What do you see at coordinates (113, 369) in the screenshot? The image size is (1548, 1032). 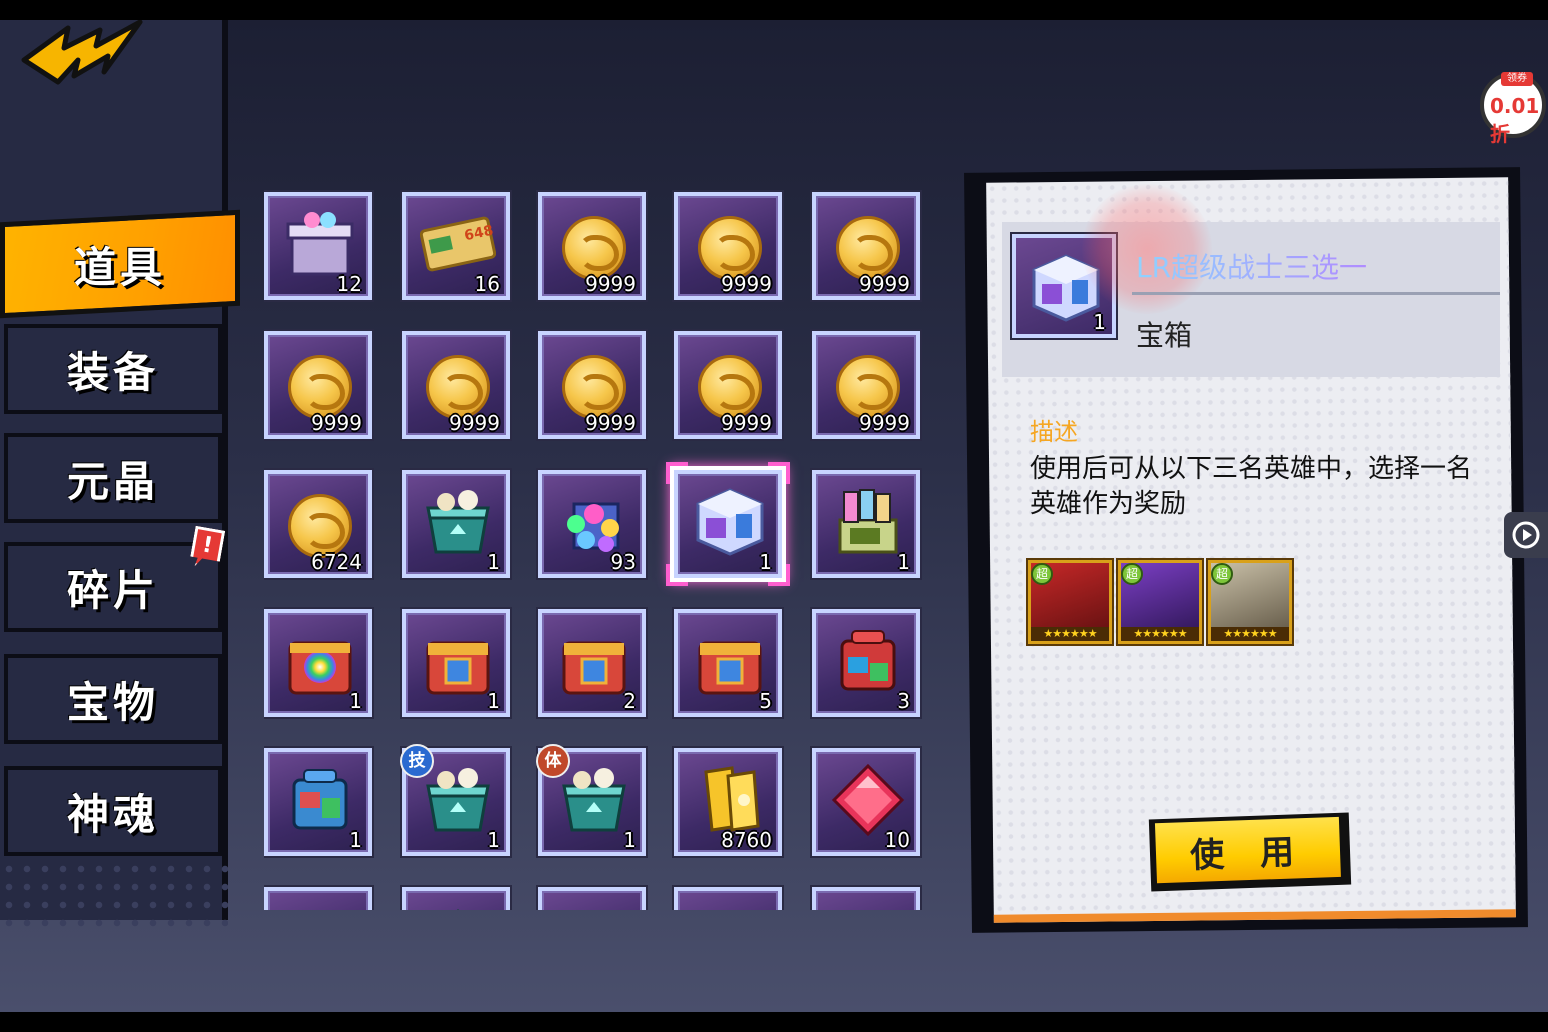 I see `tab-equipment: 装备` at bounding box center [113, 369].